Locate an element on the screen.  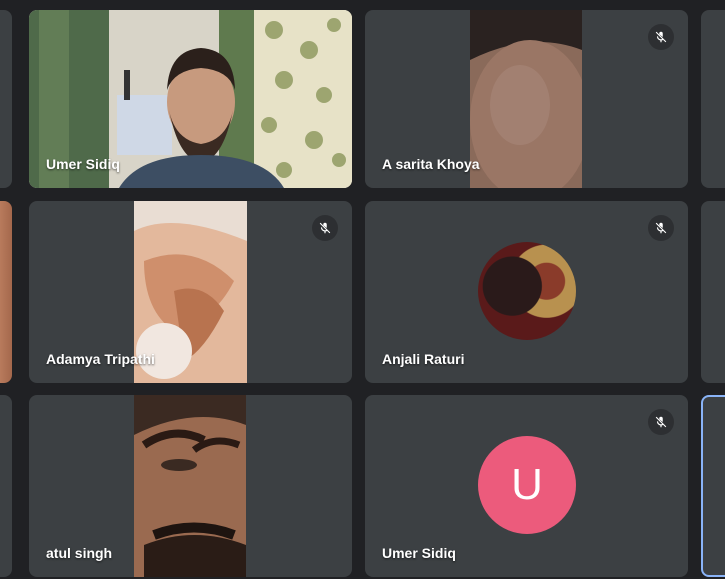
participant-tile-umer-sidiq-2: U Umer Sidiq is located at coordinates (526, 486).